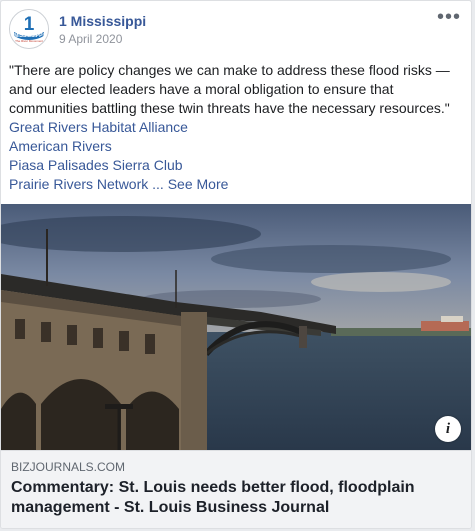 The height and width of the screenshot is (531, 475). I want to click on more-horizontal-icon: •••, so click(449, 17).